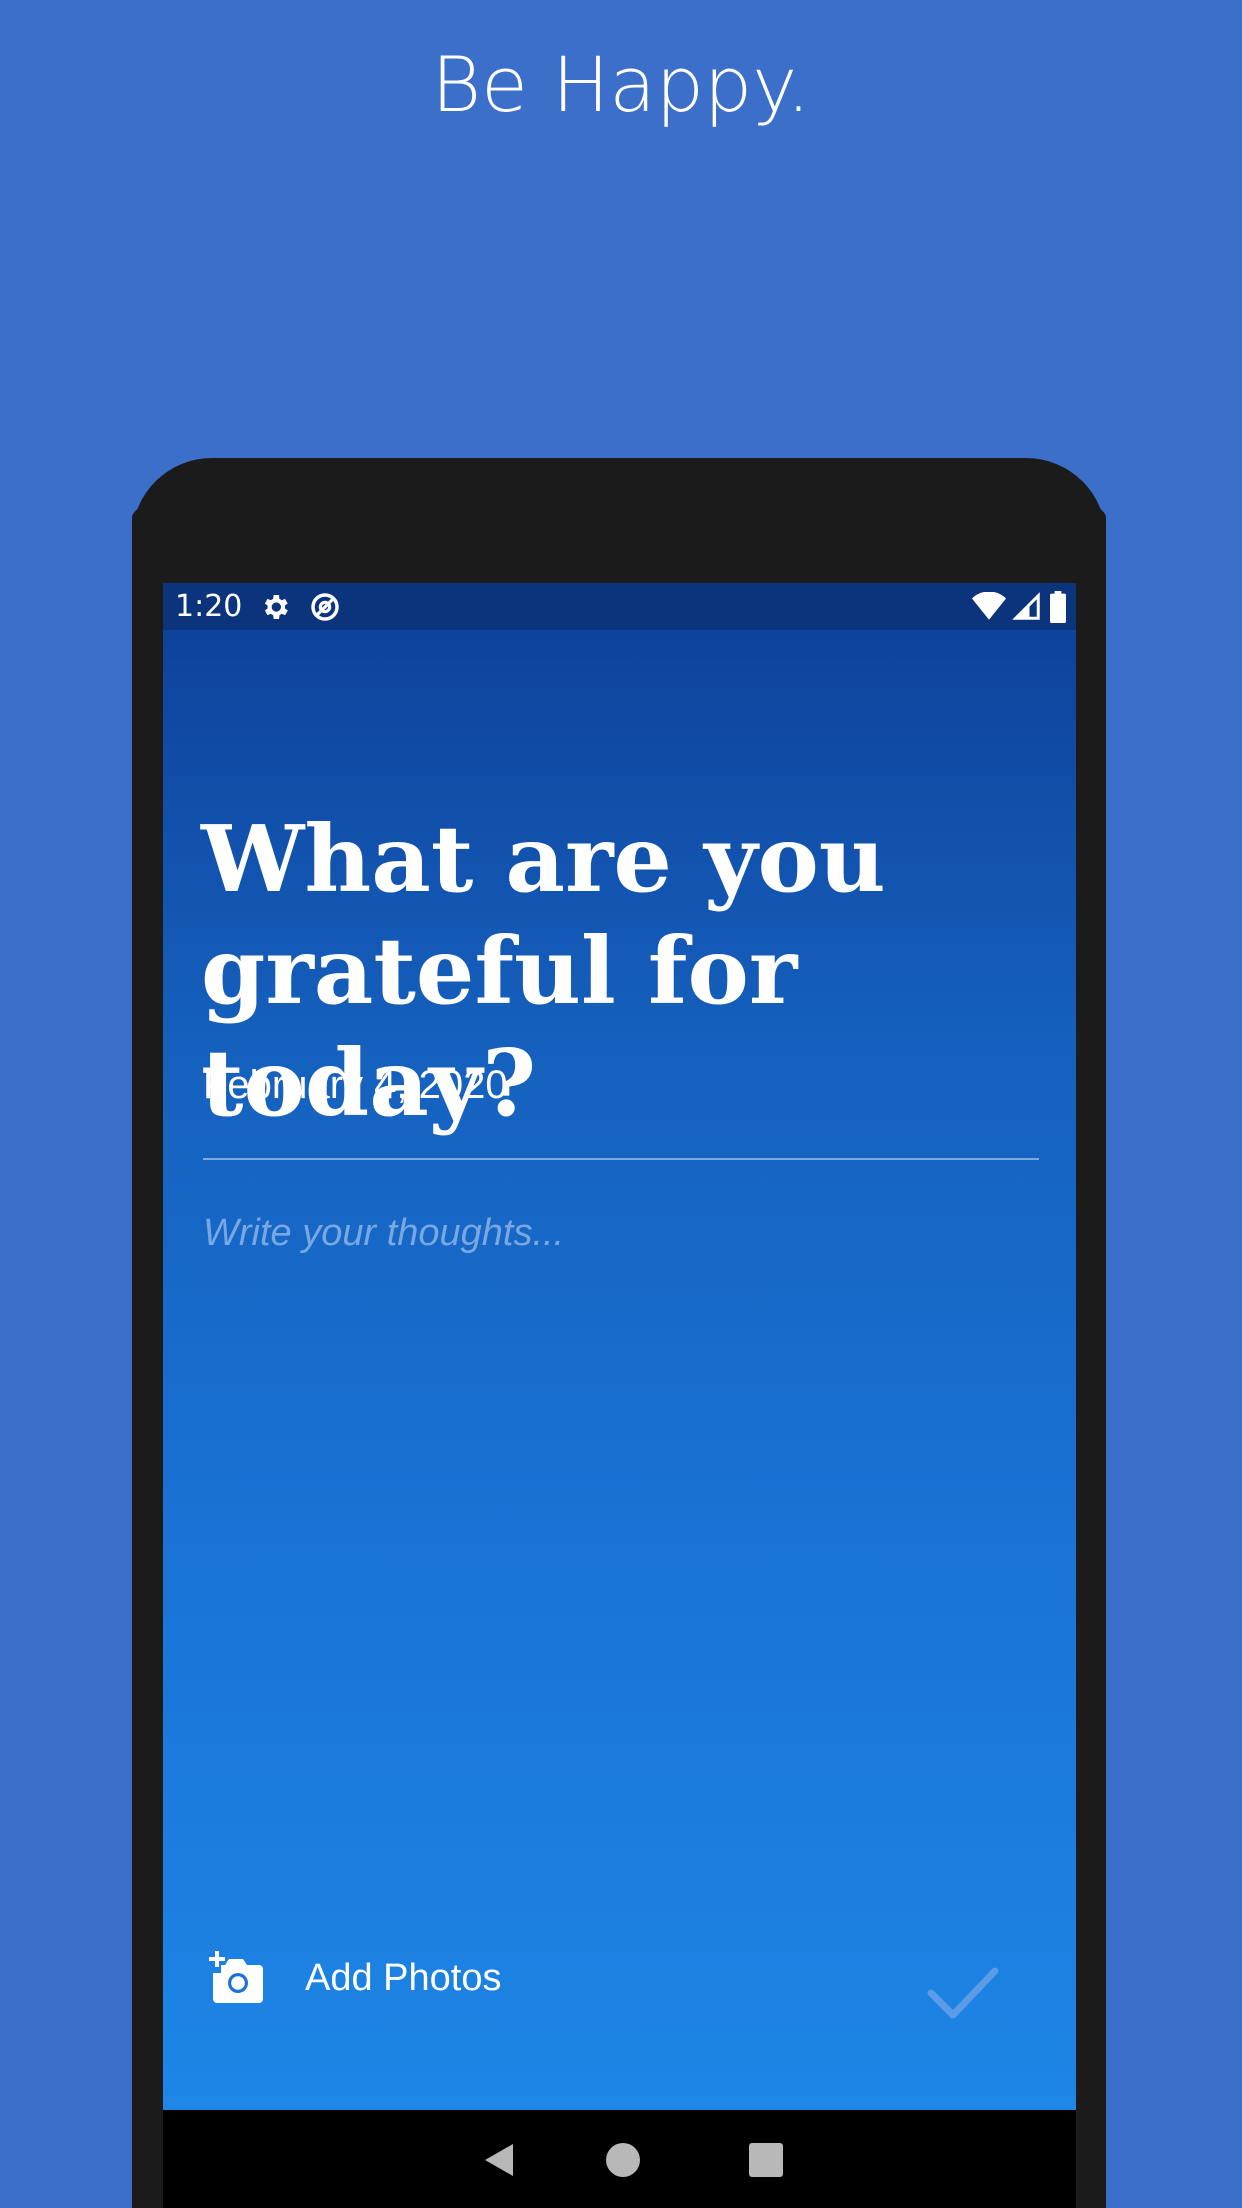  What do you see at coordinates (355, 1085) in the screenshot?
I see `entry-date: February 4, 2020` at bounding box center [355, 1085].